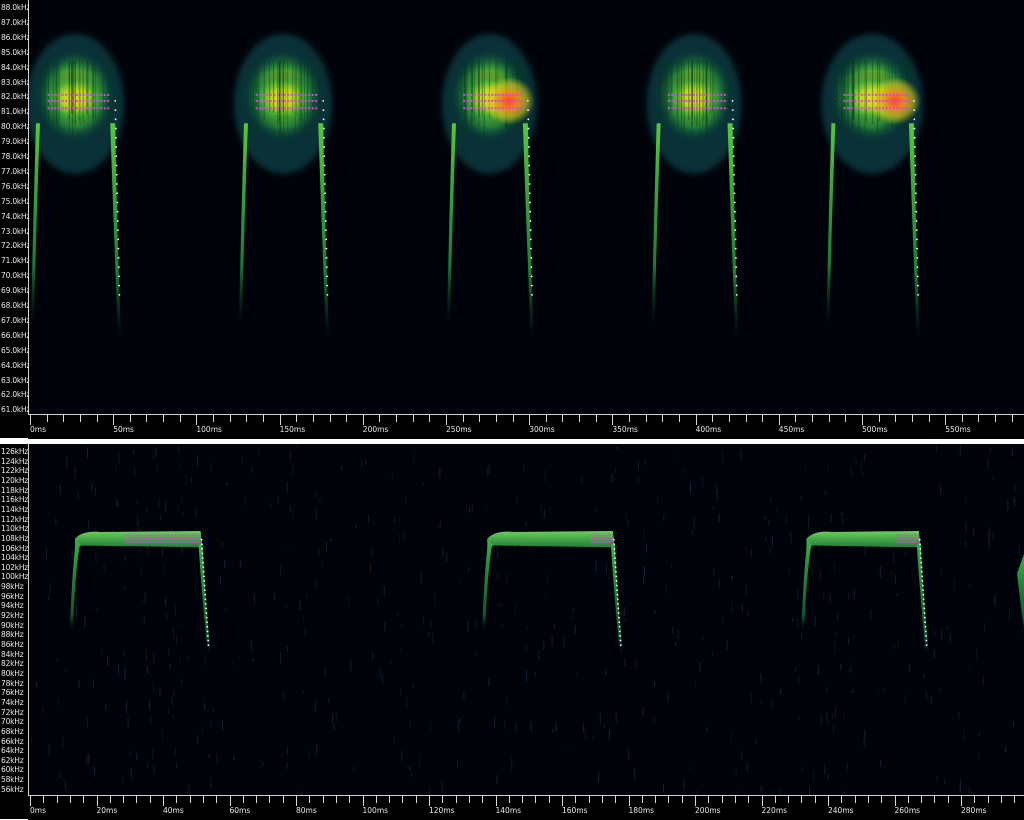 This screenshot has height=820, width=1024. Describe the element at coordinates (15, 519) in the screenshot. I see `bottom-y-label: 112kHz` at that location.